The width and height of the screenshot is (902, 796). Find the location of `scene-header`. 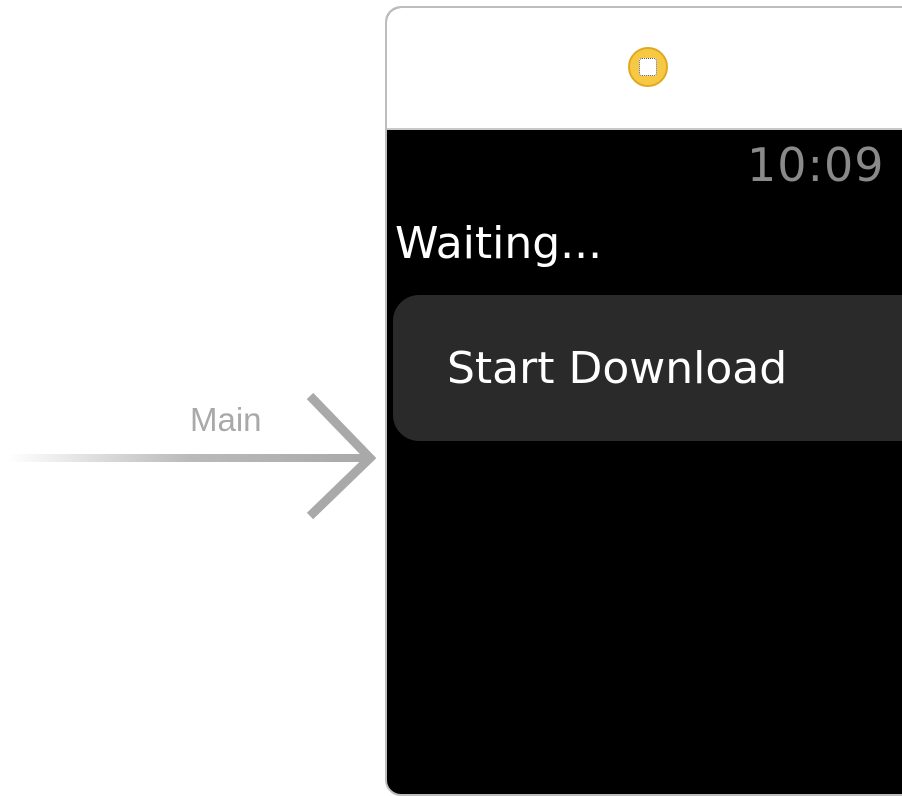

scene-header is located at coordinates (644, 69).